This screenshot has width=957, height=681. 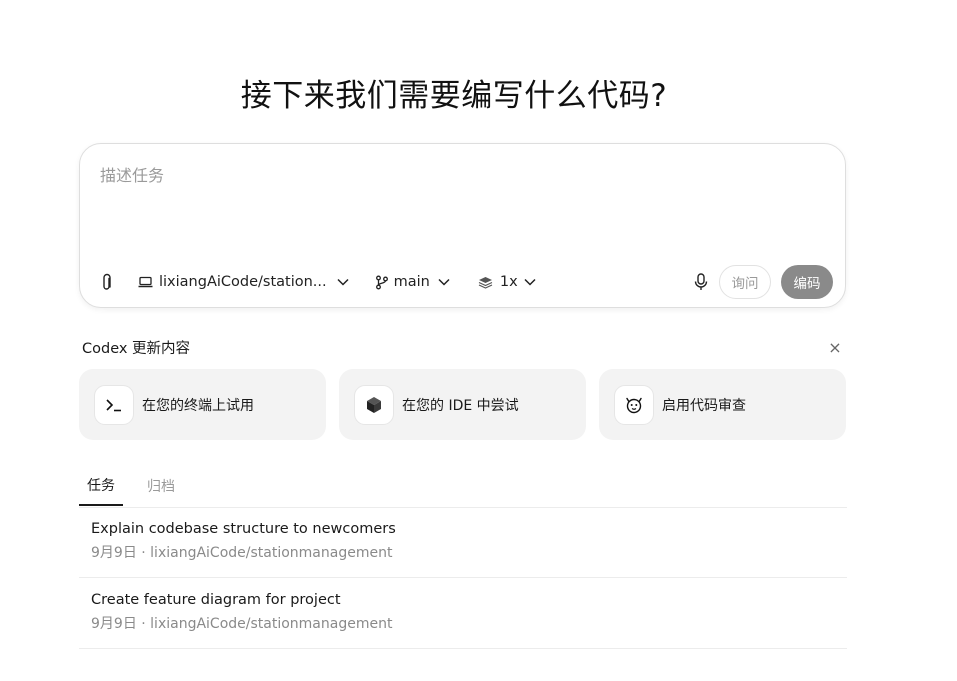 What do you see at coordinates (243, 529) in the screenshot?
I see `task-title: Explain codebase structure to newcomers` at bounding box center [243, 529].